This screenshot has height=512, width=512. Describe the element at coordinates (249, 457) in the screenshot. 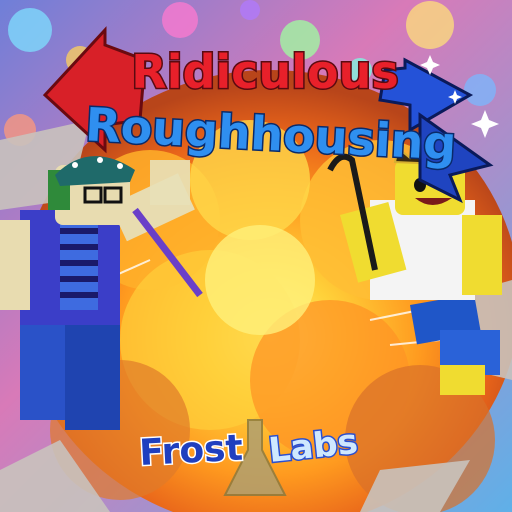

I see `studio-logo: Frost Labs` at that location.